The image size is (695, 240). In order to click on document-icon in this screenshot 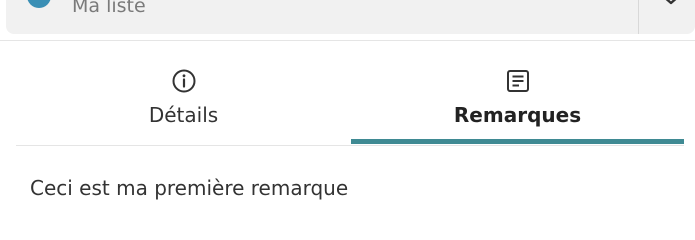, I will do `click(517, 81)`.